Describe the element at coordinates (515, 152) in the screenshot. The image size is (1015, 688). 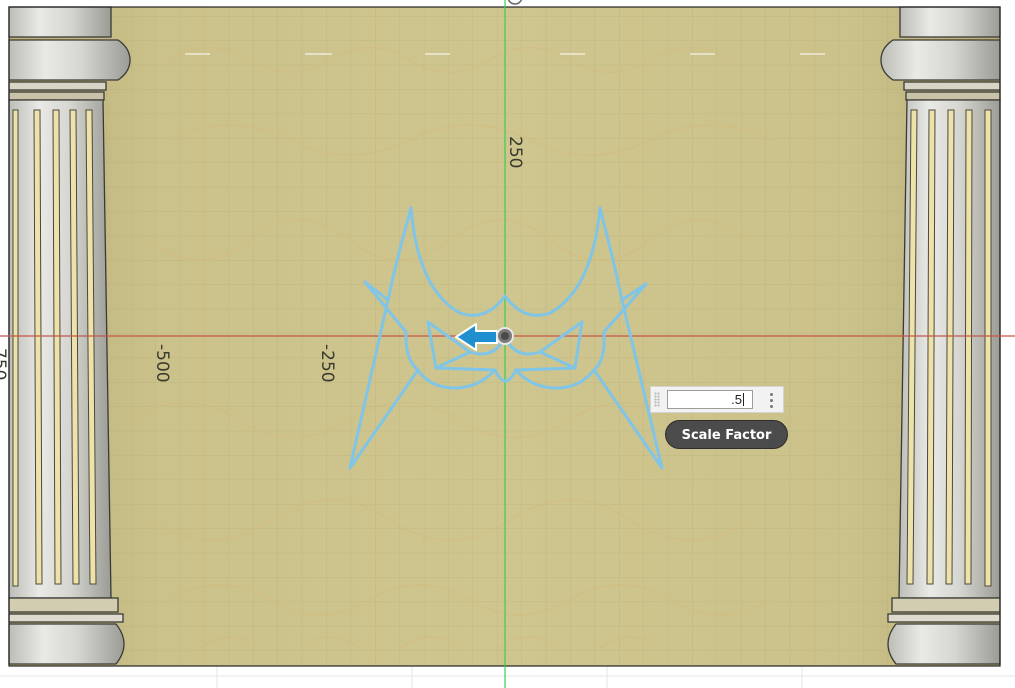
I see `axis-label-250: 250` at that location.